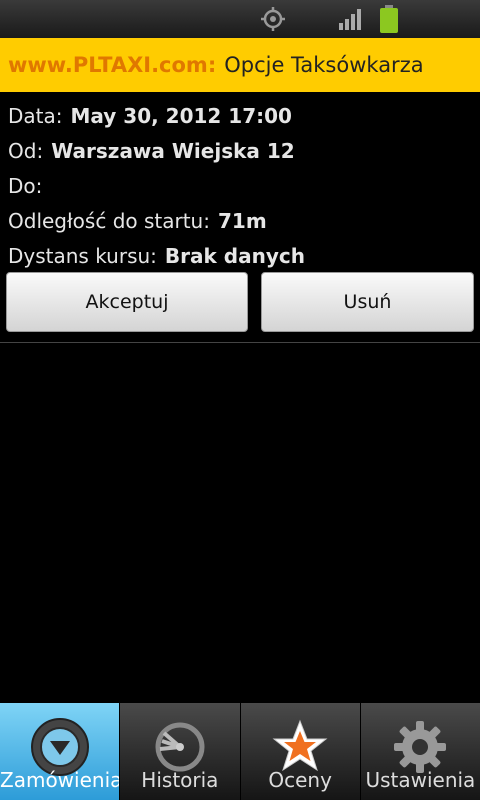 This screenshot has width=480, height=800. I want to click on trip-distance-row: Dystans kursu: Brak danych, so click(240, 255).